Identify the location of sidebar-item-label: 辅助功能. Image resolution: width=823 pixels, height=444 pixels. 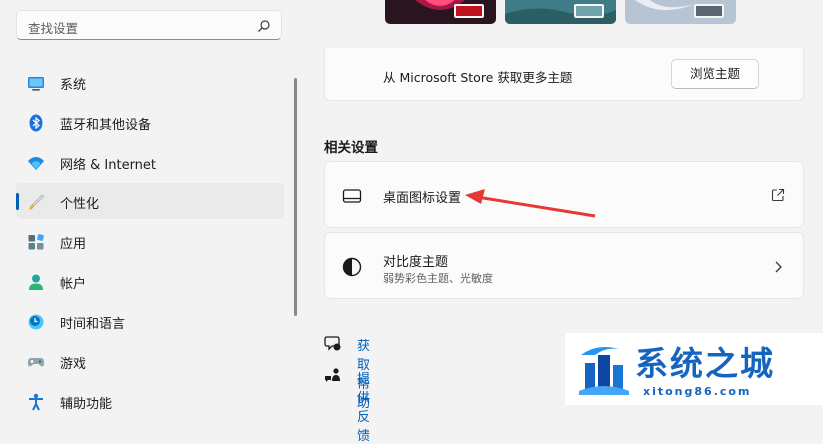
(86, 404).